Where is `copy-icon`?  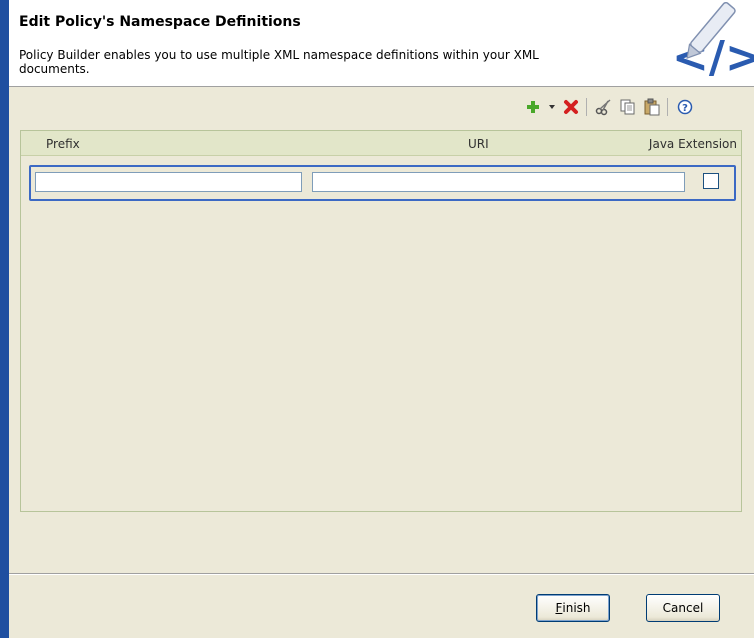 copy-icon is located at coordinates (627, 107).